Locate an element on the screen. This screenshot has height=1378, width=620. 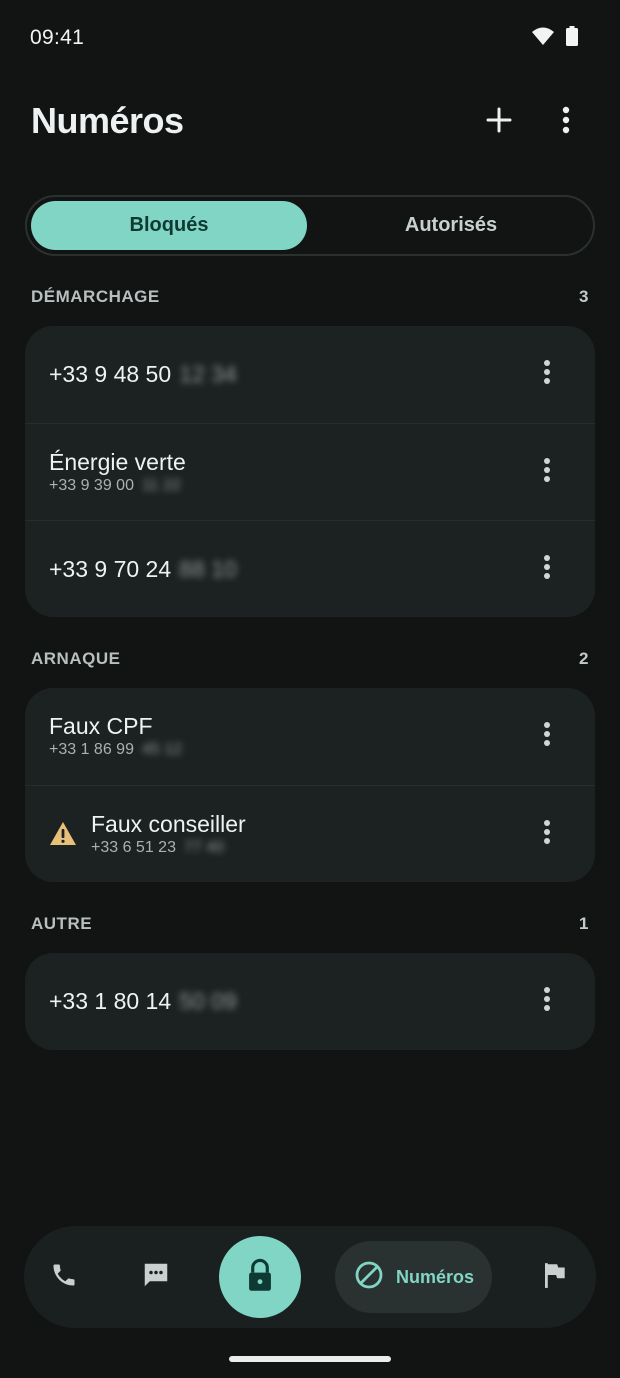
segmented-tabs: Bloqués Autorisés is located at coordinates (310, 225).